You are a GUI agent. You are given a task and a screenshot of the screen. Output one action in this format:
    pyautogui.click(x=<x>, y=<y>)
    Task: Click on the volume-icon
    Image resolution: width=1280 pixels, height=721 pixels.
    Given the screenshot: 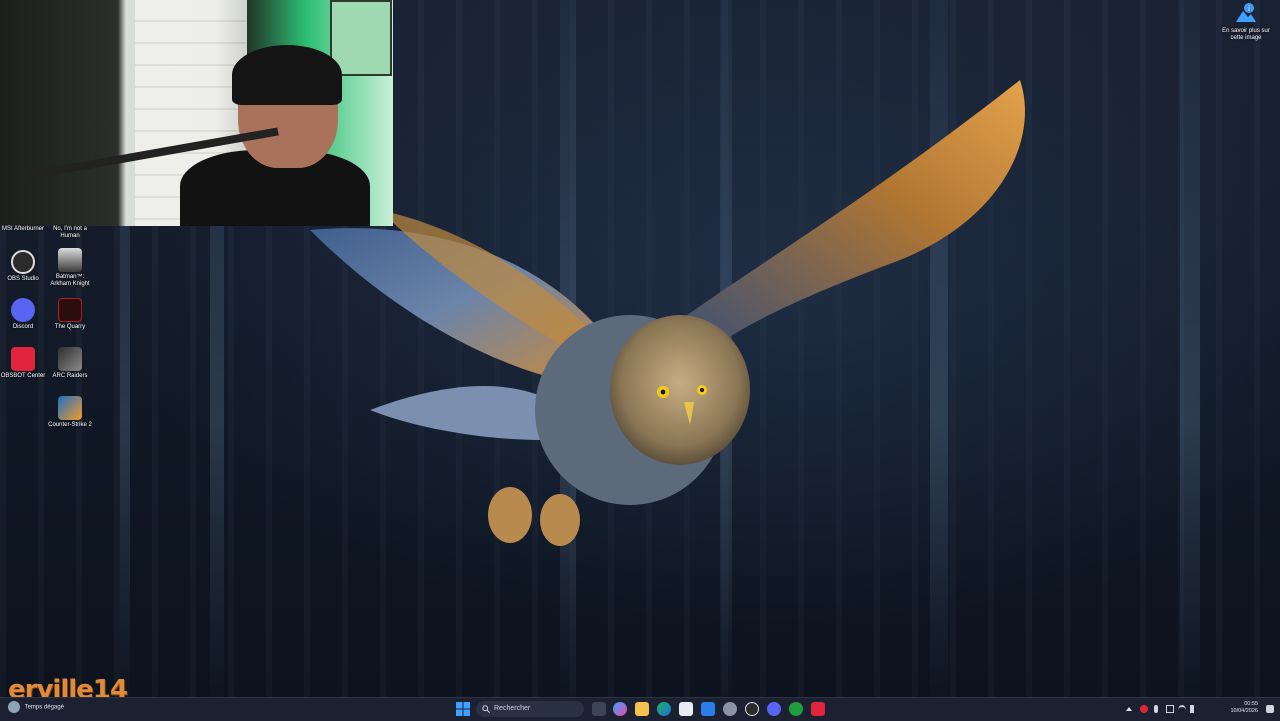 What is the action you would take?
    pyautogui.click(x=1196, y=709)
    